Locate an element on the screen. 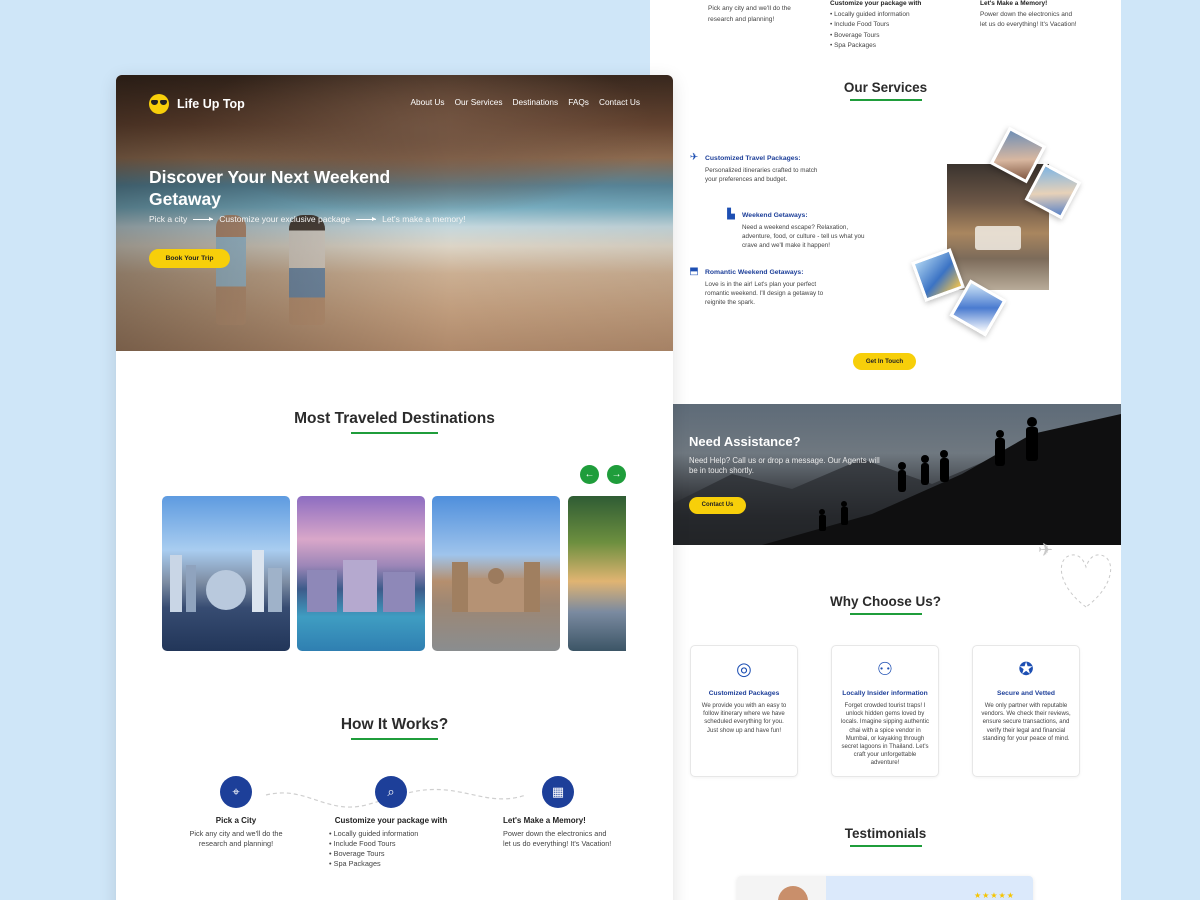 This screenshot has width=1200, height=900. services-heading: Our Services is located at coordinates (885, 90).